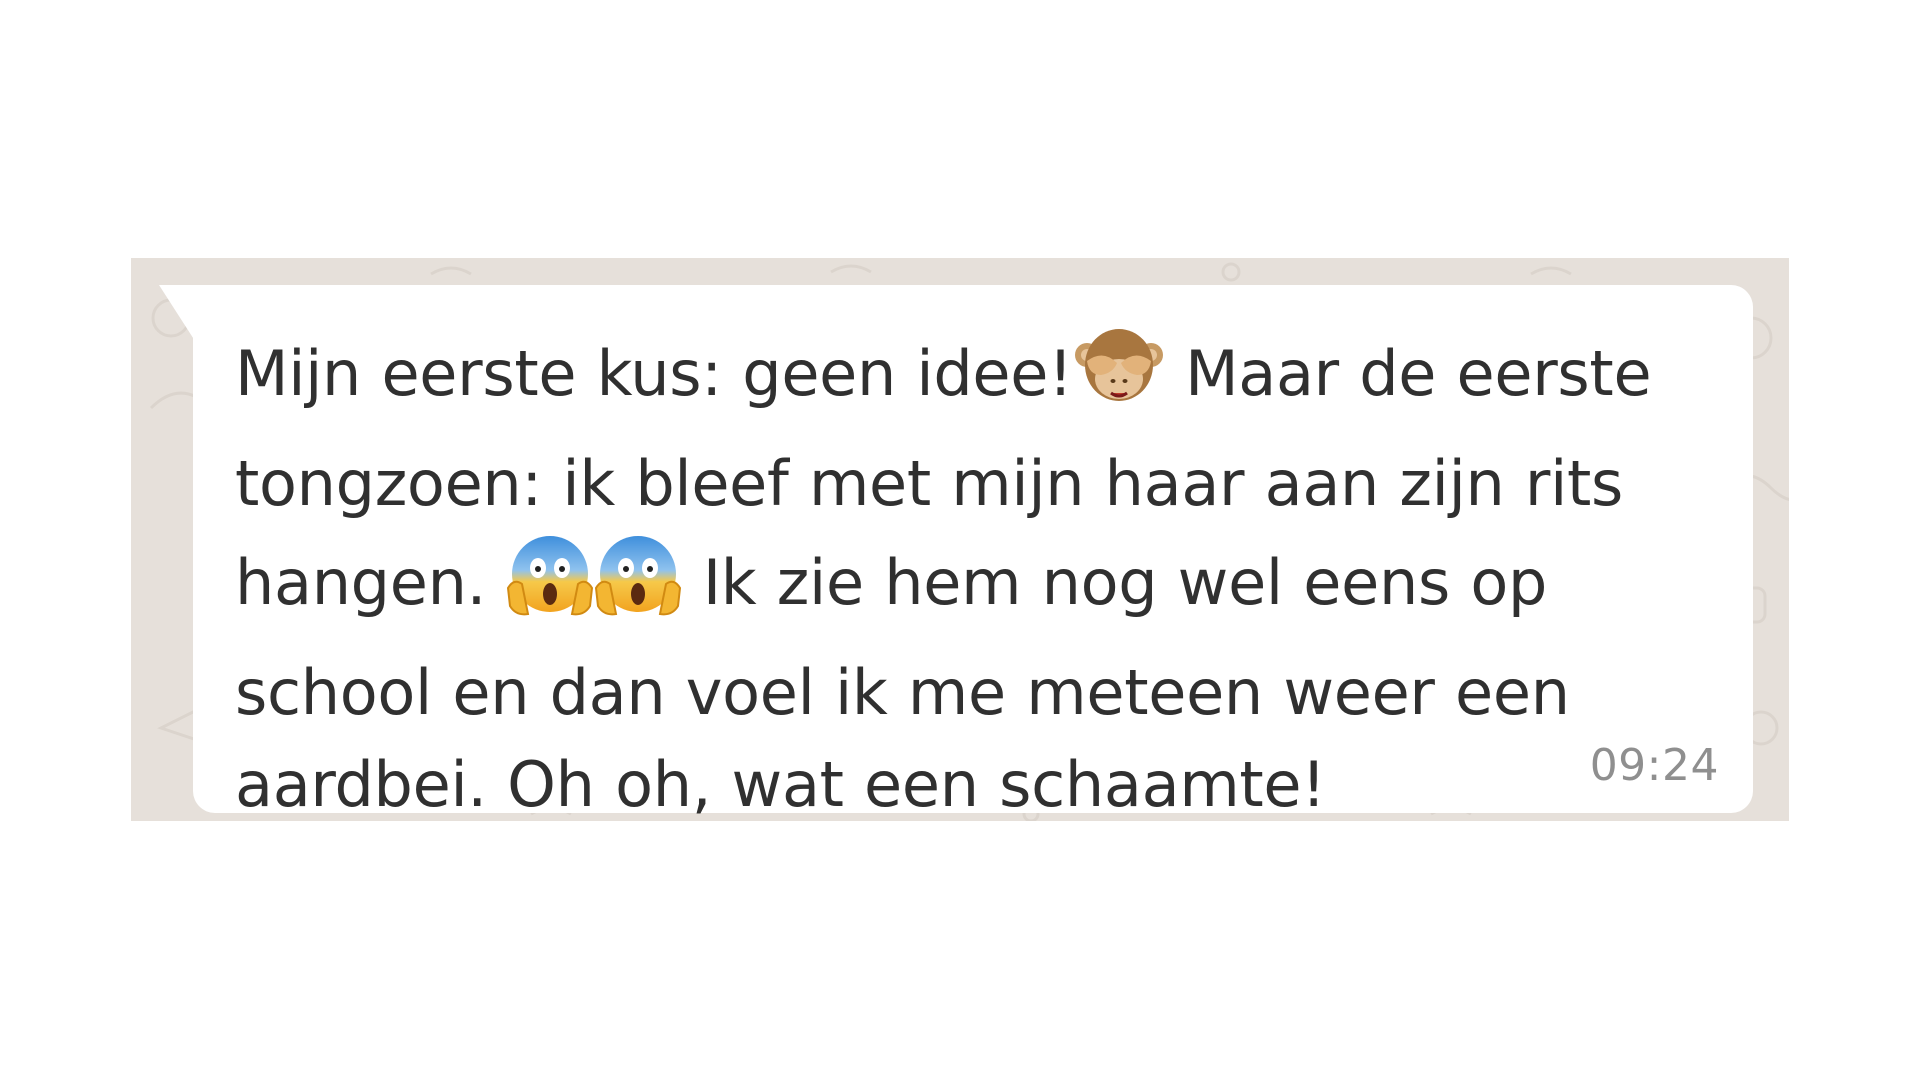 The image size is (1920, 1080). What do you see at coordinates (1408, 373) in the screenshot?
I see `message-text-segment: Maar de eerste` at bounding box center [1408, 373].